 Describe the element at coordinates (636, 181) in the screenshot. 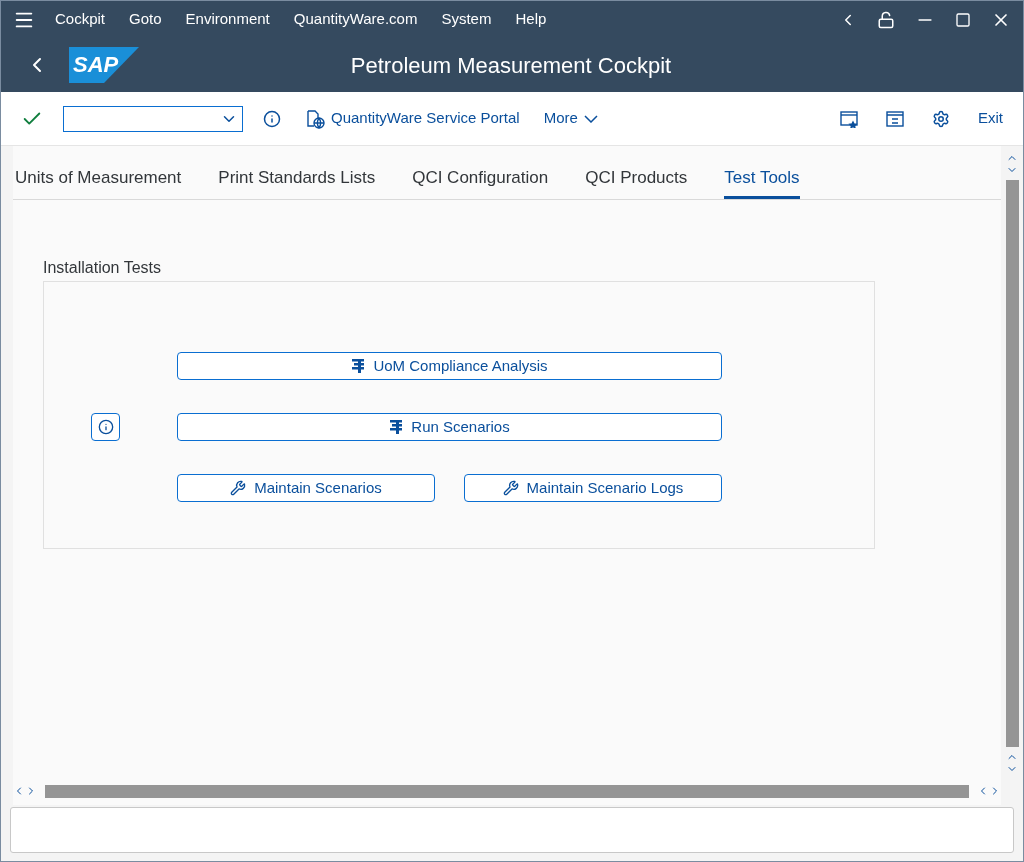

I see `tab: QCI Products` at that location.